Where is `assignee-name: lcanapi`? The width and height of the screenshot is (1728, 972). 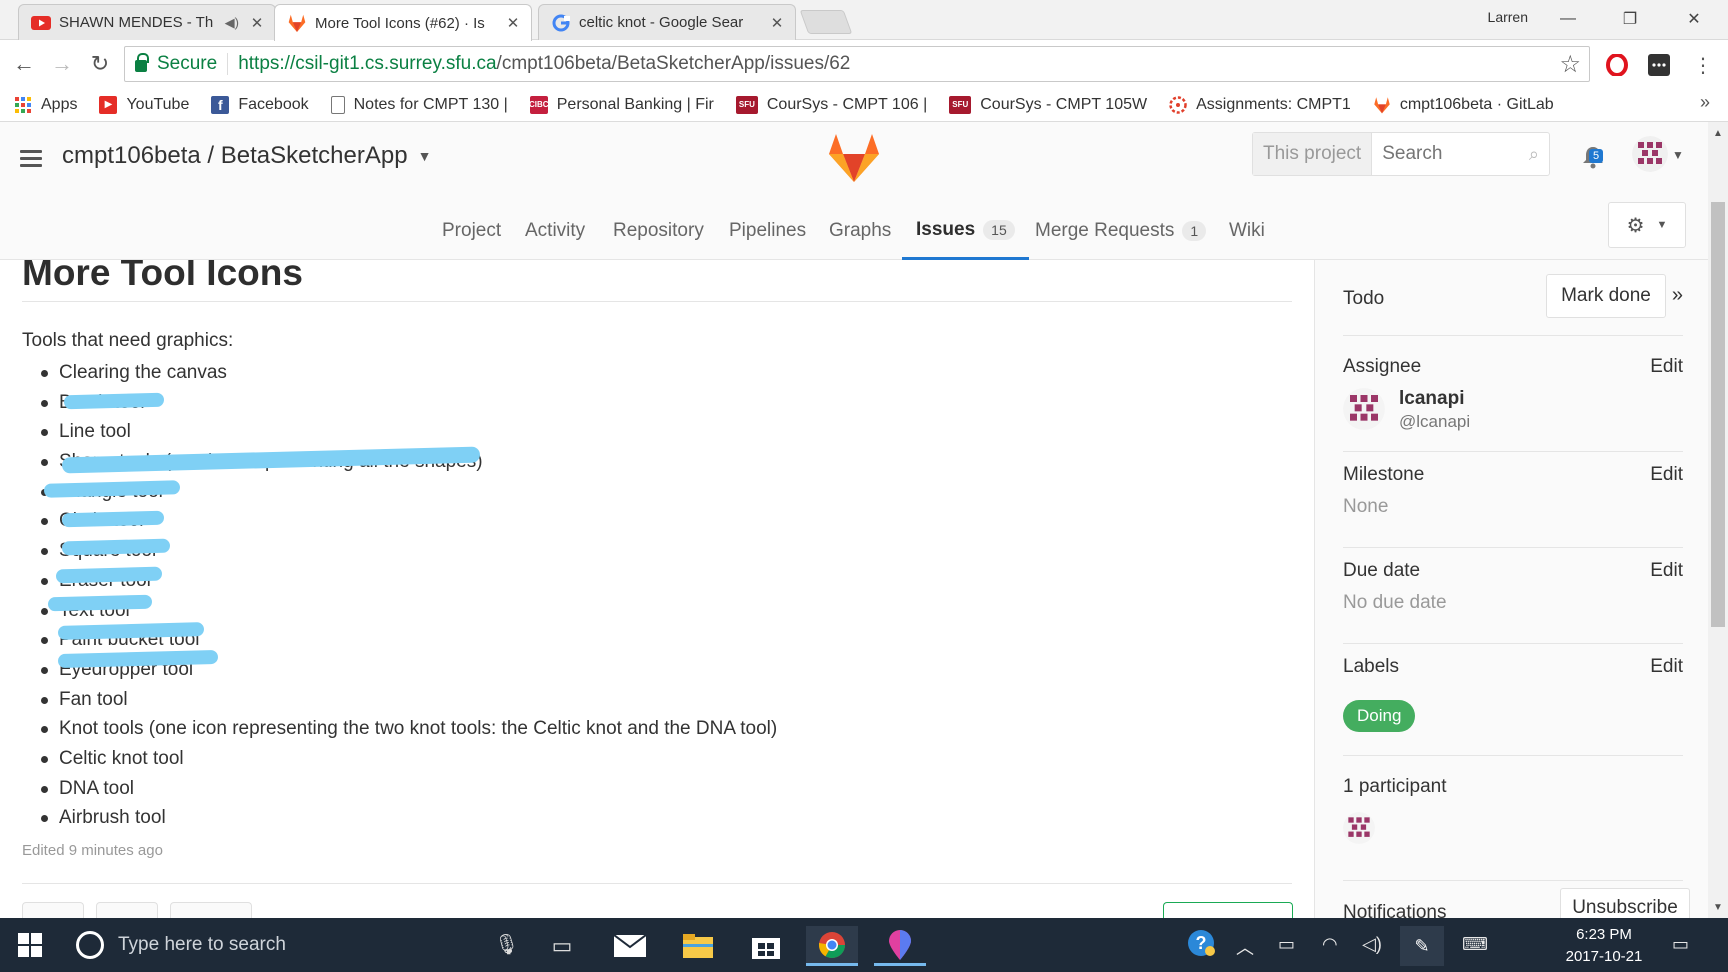
assignee-name: lcanapi is located at coordinates (1431, 399).